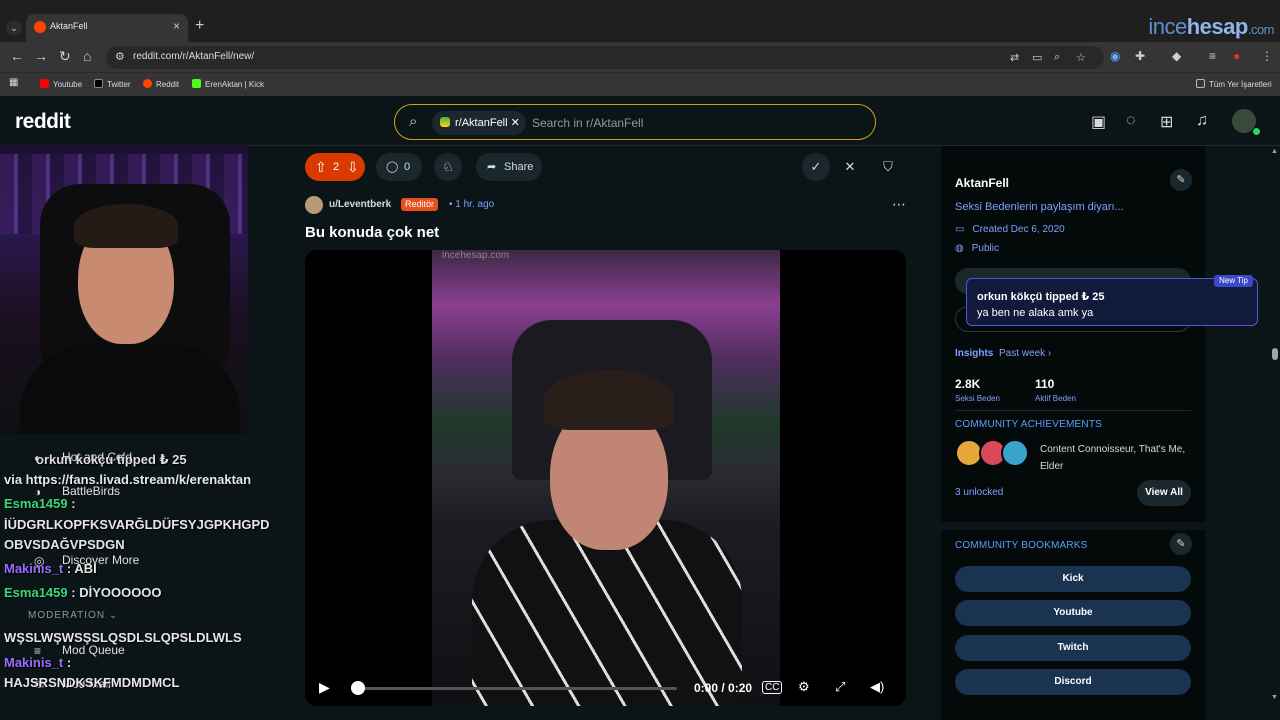 This screenshot has width=1280, height=720. Describe the element at coordinates (353, 167) in the screenshot. I see `downvote-icon: ⇩` at that location.